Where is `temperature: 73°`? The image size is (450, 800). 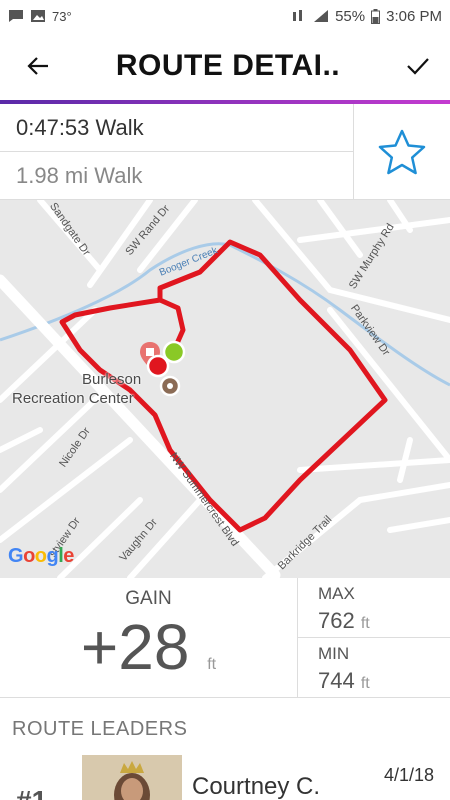
temperature: 73° is located at coordinates (62, 16).